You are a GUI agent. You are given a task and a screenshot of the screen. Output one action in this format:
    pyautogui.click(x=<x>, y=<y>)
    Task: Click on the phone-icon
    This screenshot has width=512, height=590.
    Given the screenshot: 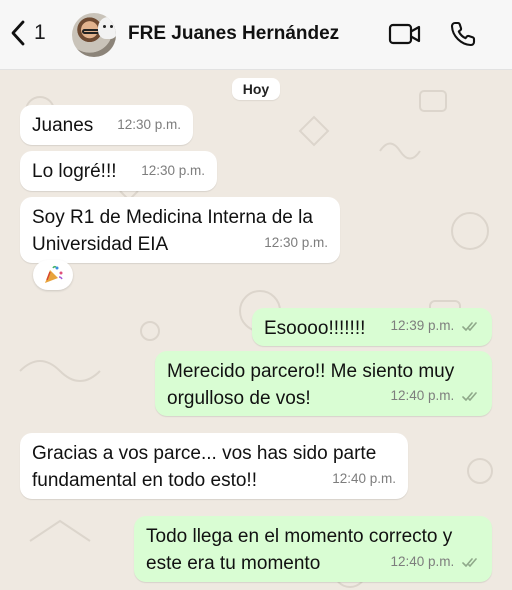 What is the action you would take?
    pyautogui.click(x=463, y=34)
    